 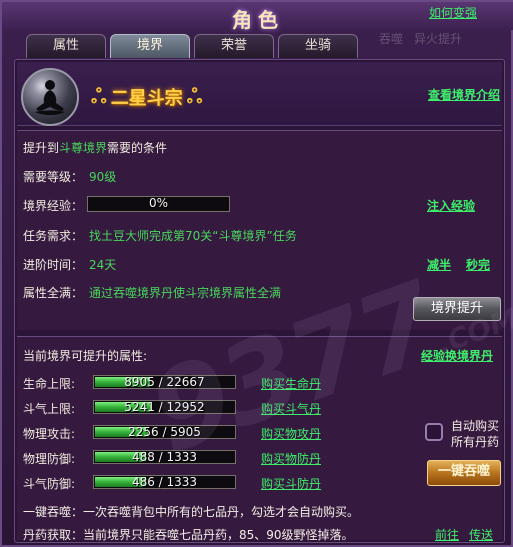 I want to click on attr-bar-value: 5241 / 12952, so click(x=164, y=407).